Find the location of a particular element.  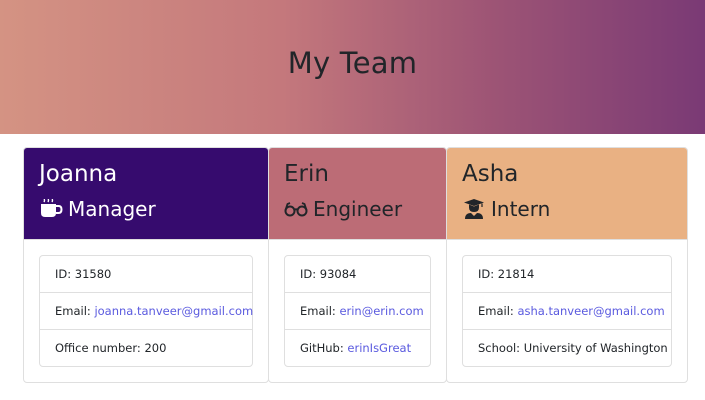

coffee-mug-icon is located at coordinates (52, 208).